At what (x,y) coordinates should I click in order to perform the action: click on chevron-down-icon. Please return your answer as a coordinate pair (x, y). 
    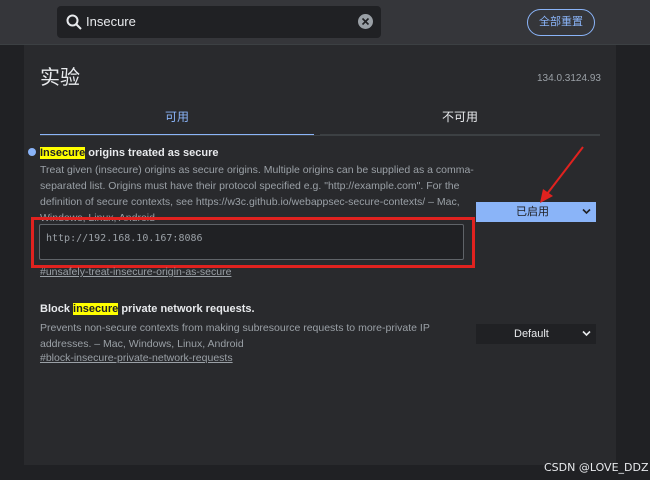
    Looking at the image, I should click on (586, 333).